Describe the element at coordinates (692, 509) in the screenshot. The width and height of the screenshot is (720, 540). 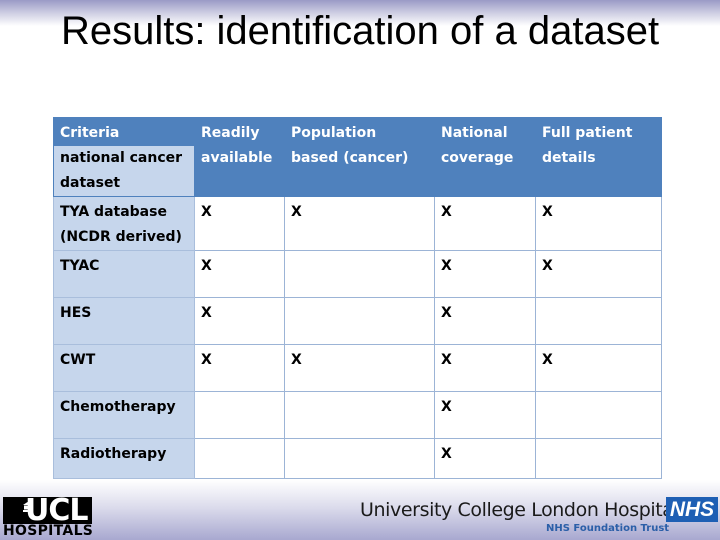
I see `nhs-logo: NHS` at that location.